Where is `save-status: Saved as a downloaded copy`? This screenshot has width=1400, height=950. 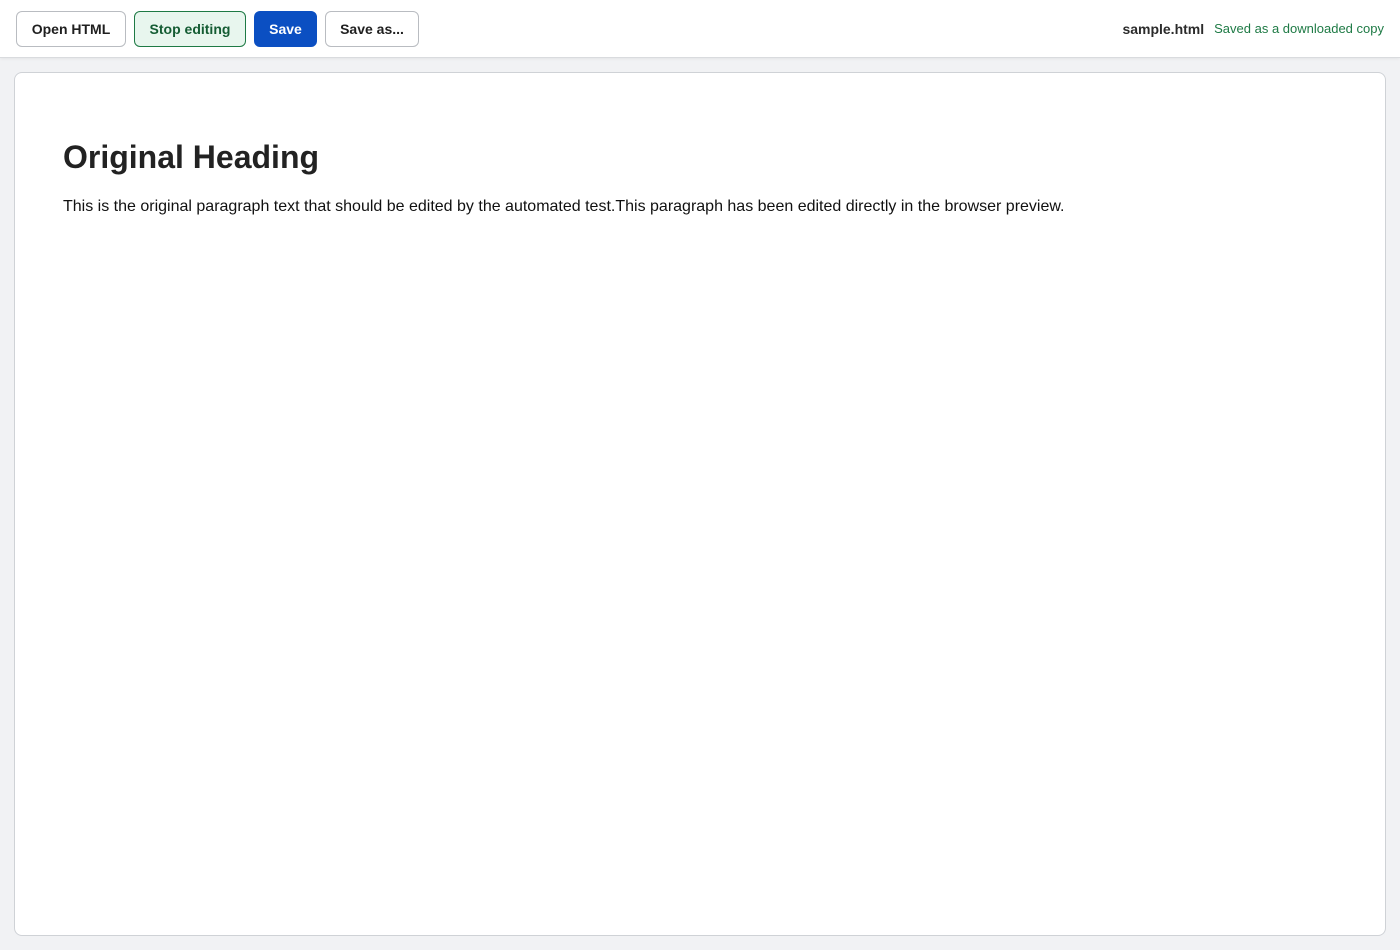 save-status: Saved as a downloaded copy is located at coordinates (1299, 28).